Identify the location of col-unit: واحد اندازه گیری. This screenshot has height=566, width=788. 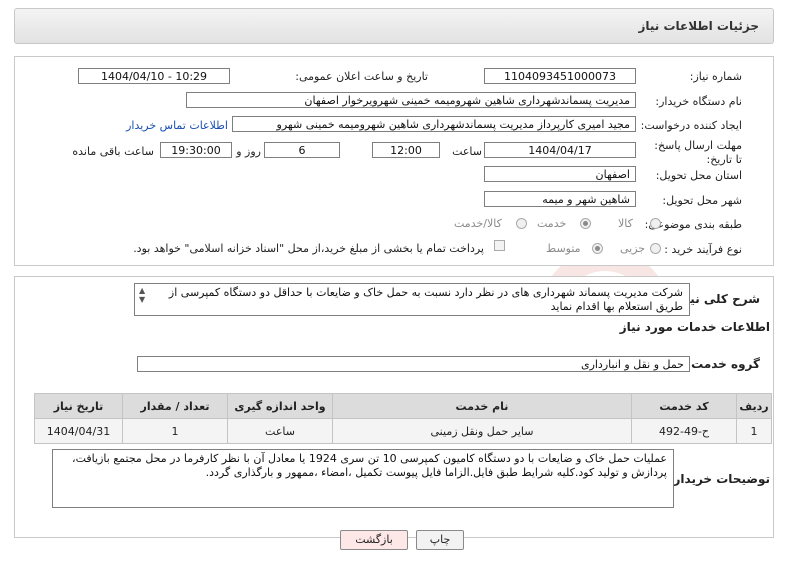
(280, 406).